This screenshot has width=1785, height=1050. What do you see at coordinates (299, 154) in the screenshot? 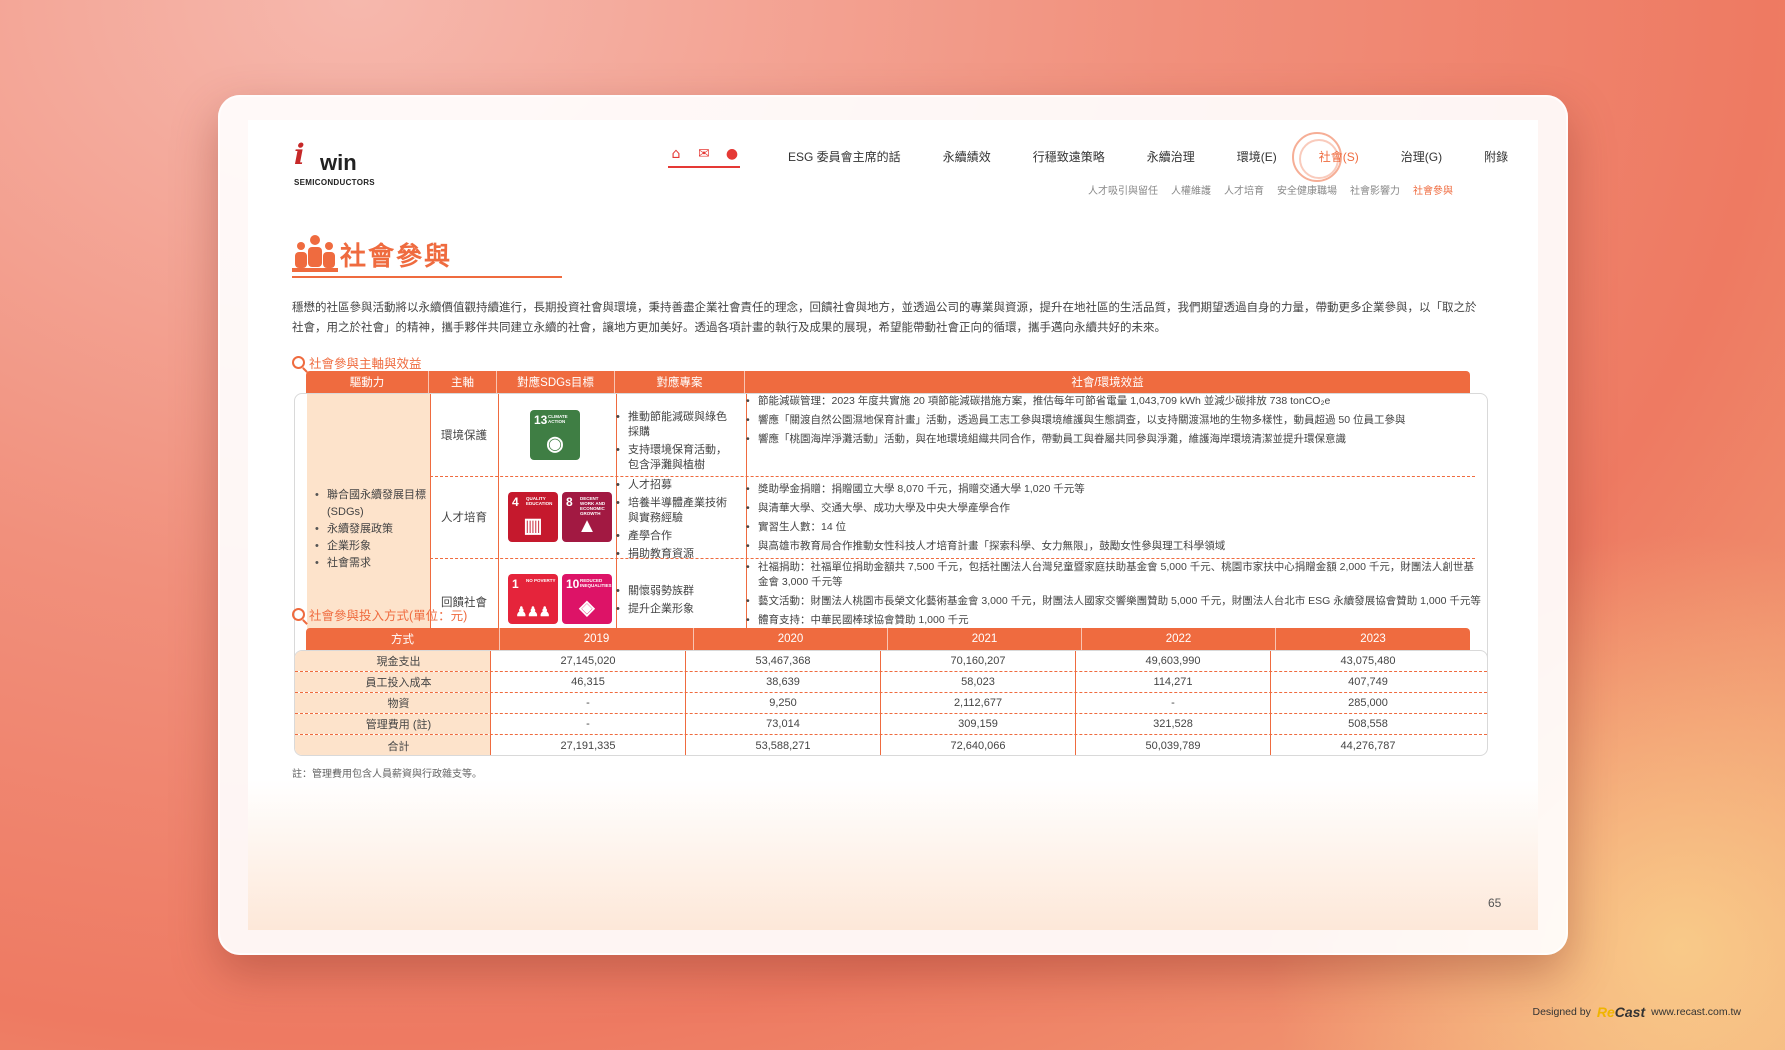
I see `logo-mark: i` at bounding box center [299, 154].